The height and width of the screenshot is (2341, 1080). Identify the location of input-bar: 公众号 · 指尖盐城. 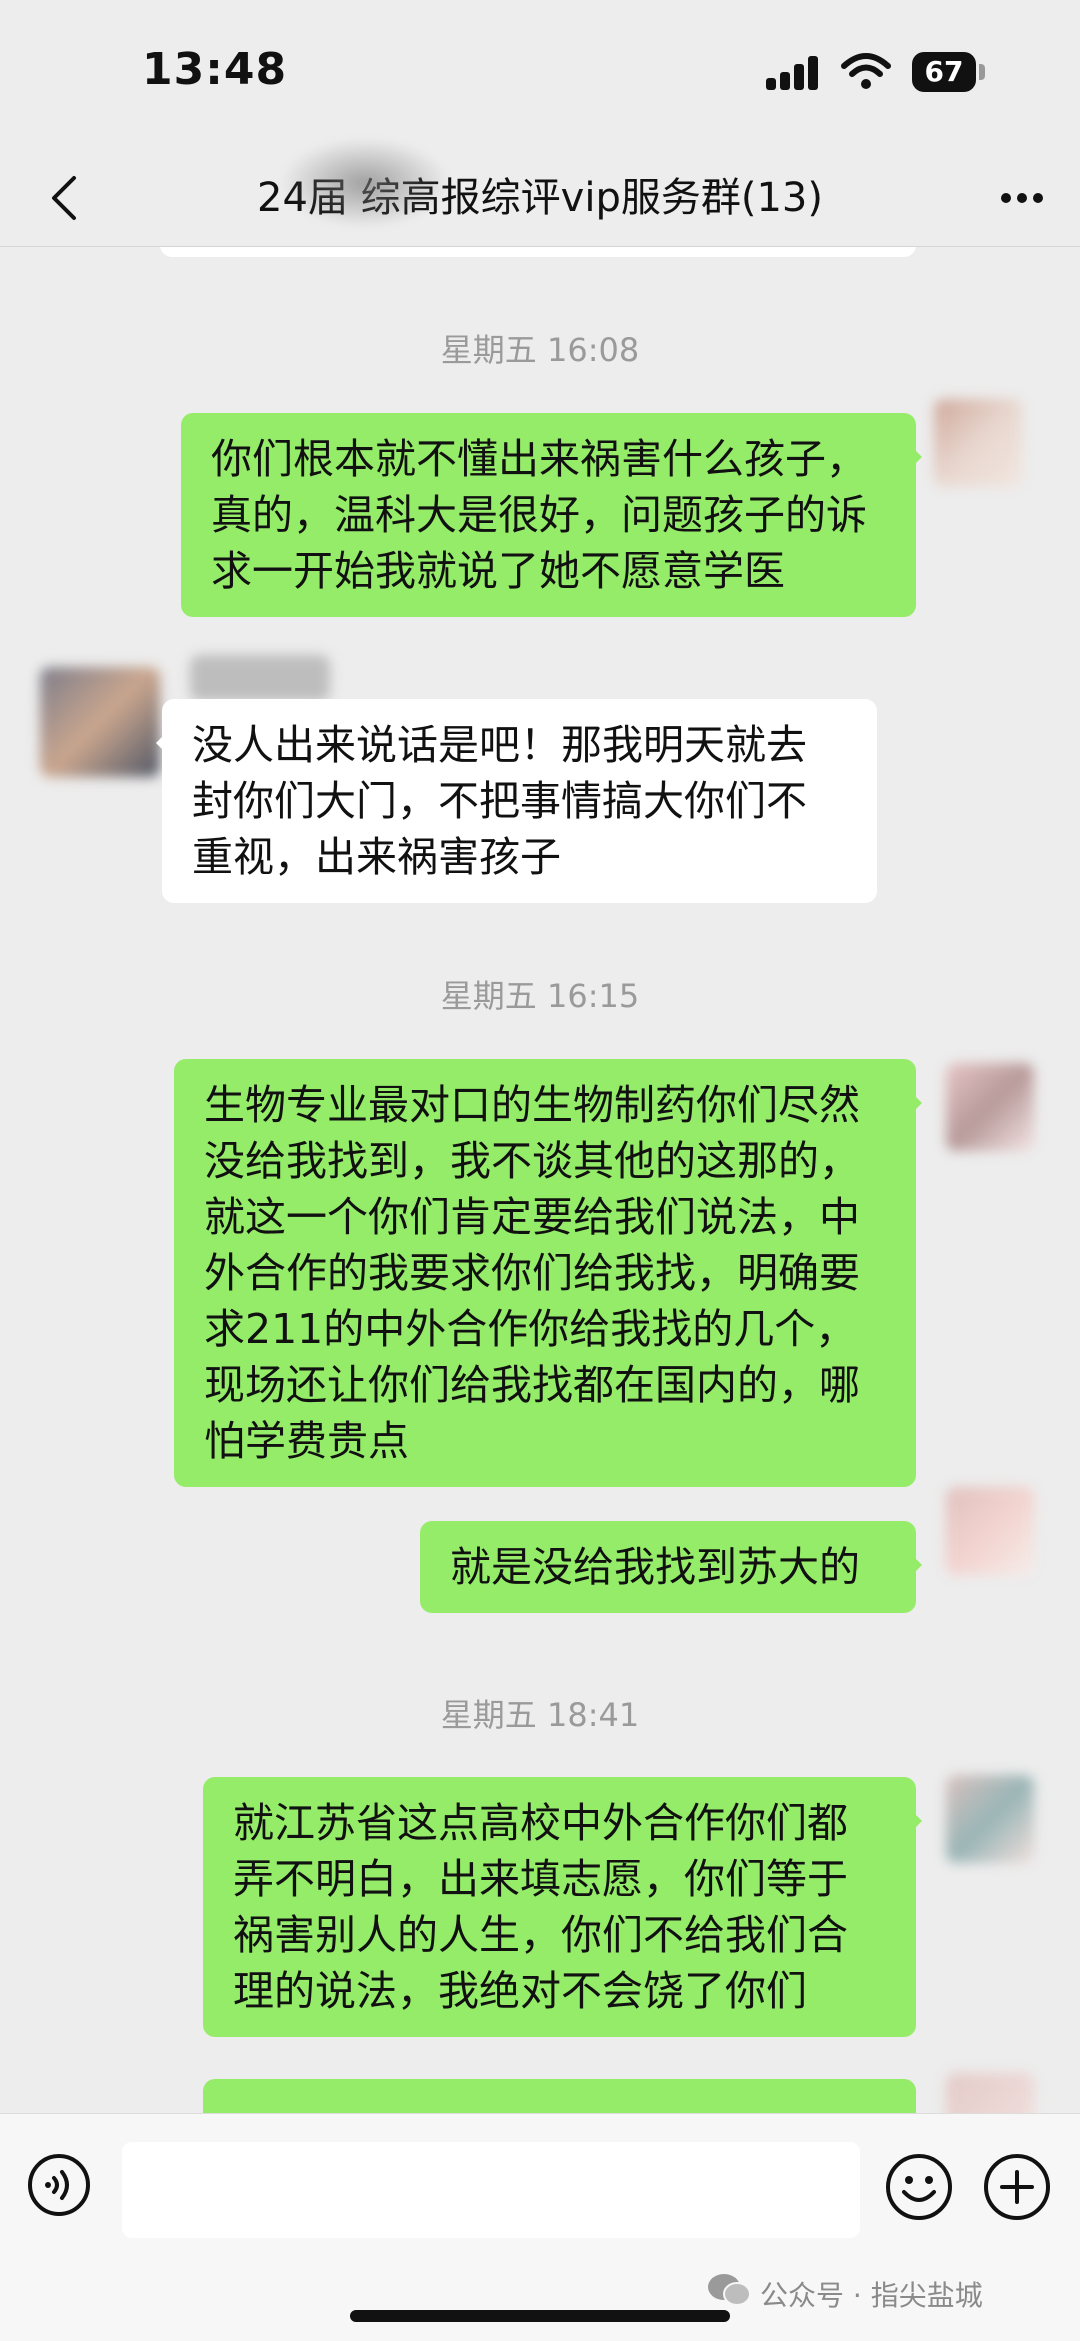
(540, 2227).